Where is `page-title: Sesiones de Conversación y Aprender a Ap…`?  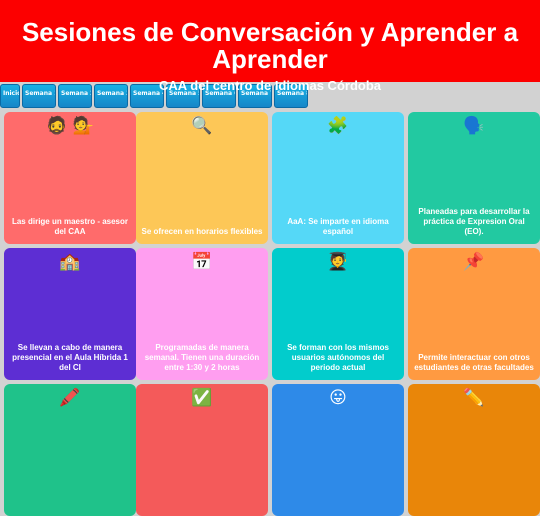 page-title: Sesiones de Conversación y Aprender a Ap… is located at coordinates (270, 36).